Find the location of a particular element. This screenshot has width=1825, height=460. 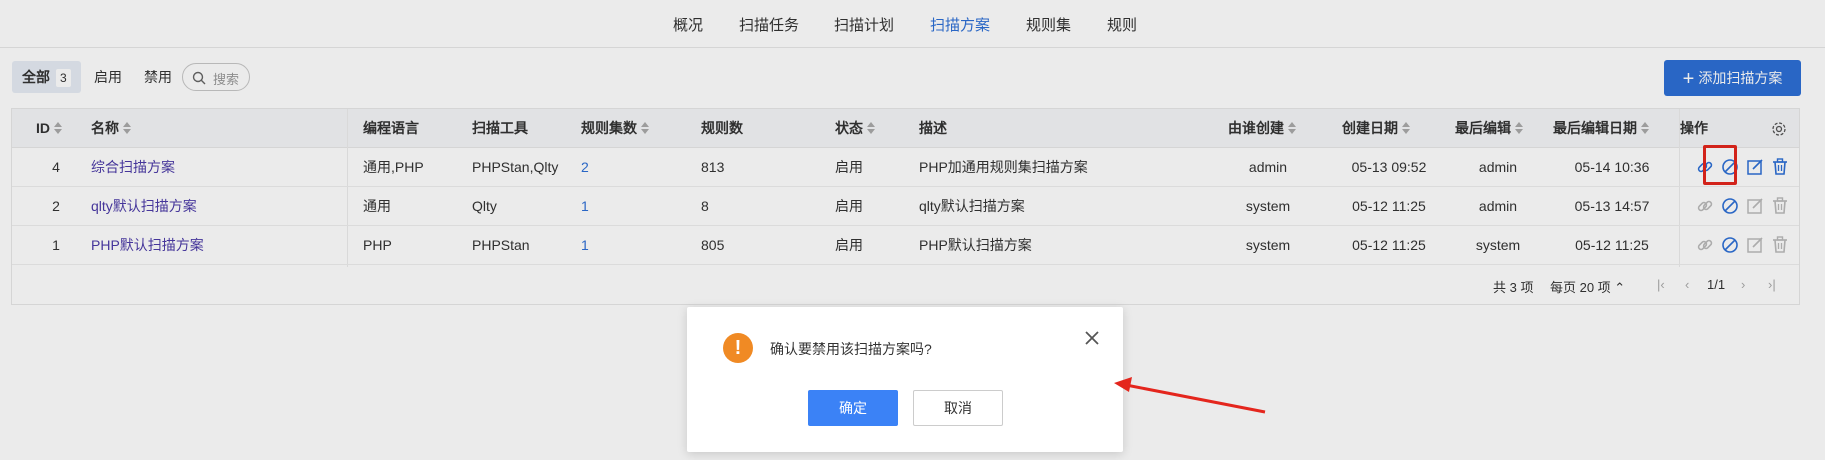

close-icon is located at coordinates (1092, 338).